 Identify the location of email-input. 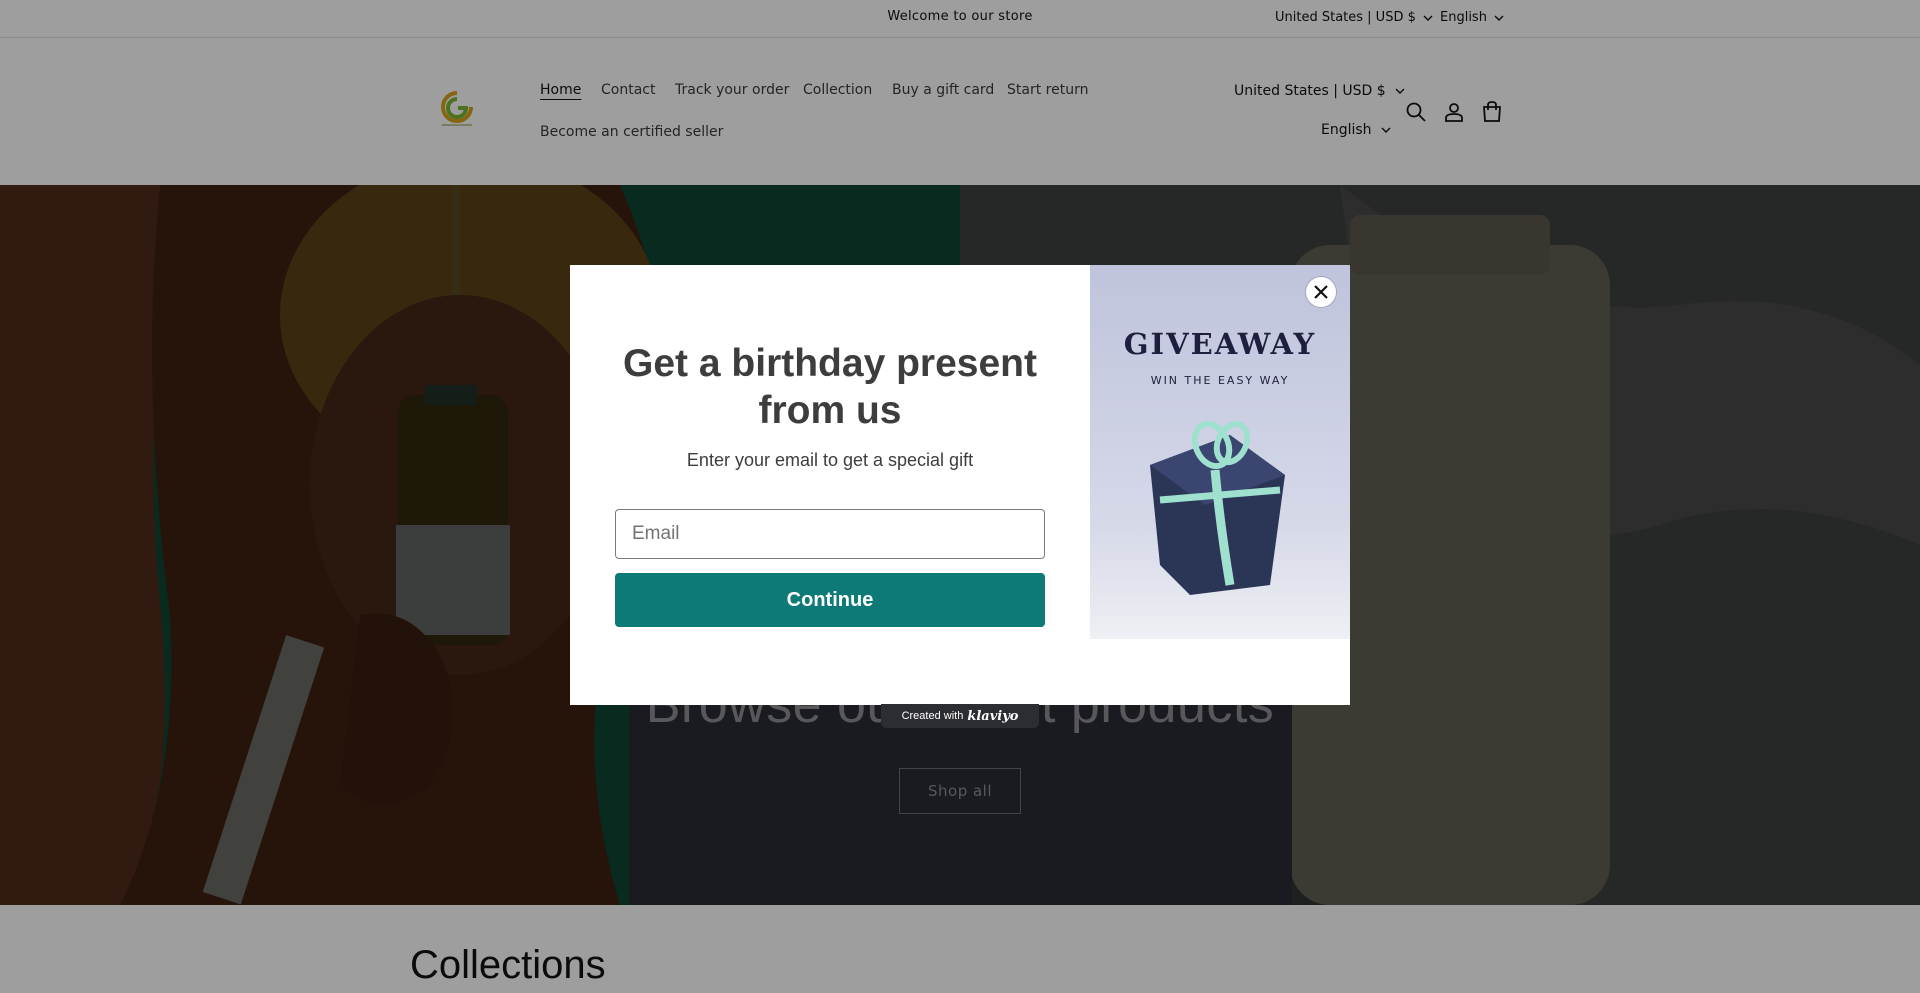
(830, 534).